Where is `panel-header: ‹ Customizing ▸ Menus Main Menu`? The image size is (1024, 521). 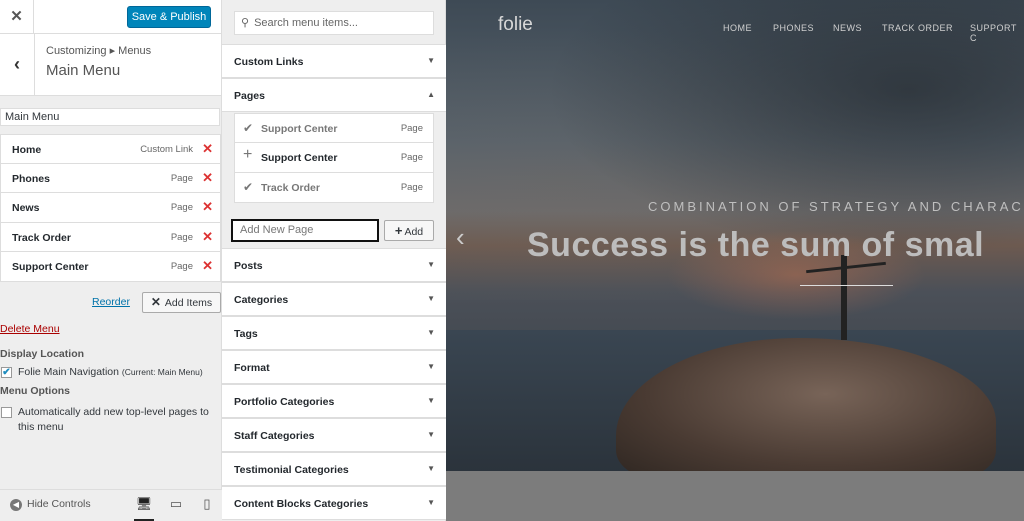
panel-header: ‹ Customizing ▸ Menus Main Menu is located at coordinates (110, 65).